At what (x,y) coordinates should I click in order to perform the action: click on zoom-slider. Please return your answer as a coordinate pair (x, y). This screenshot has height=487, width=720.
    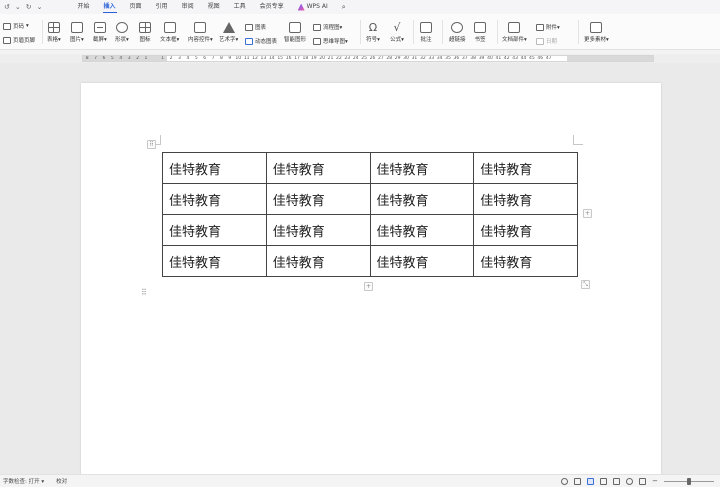
    Looking at the image, I should click on (689, 481).